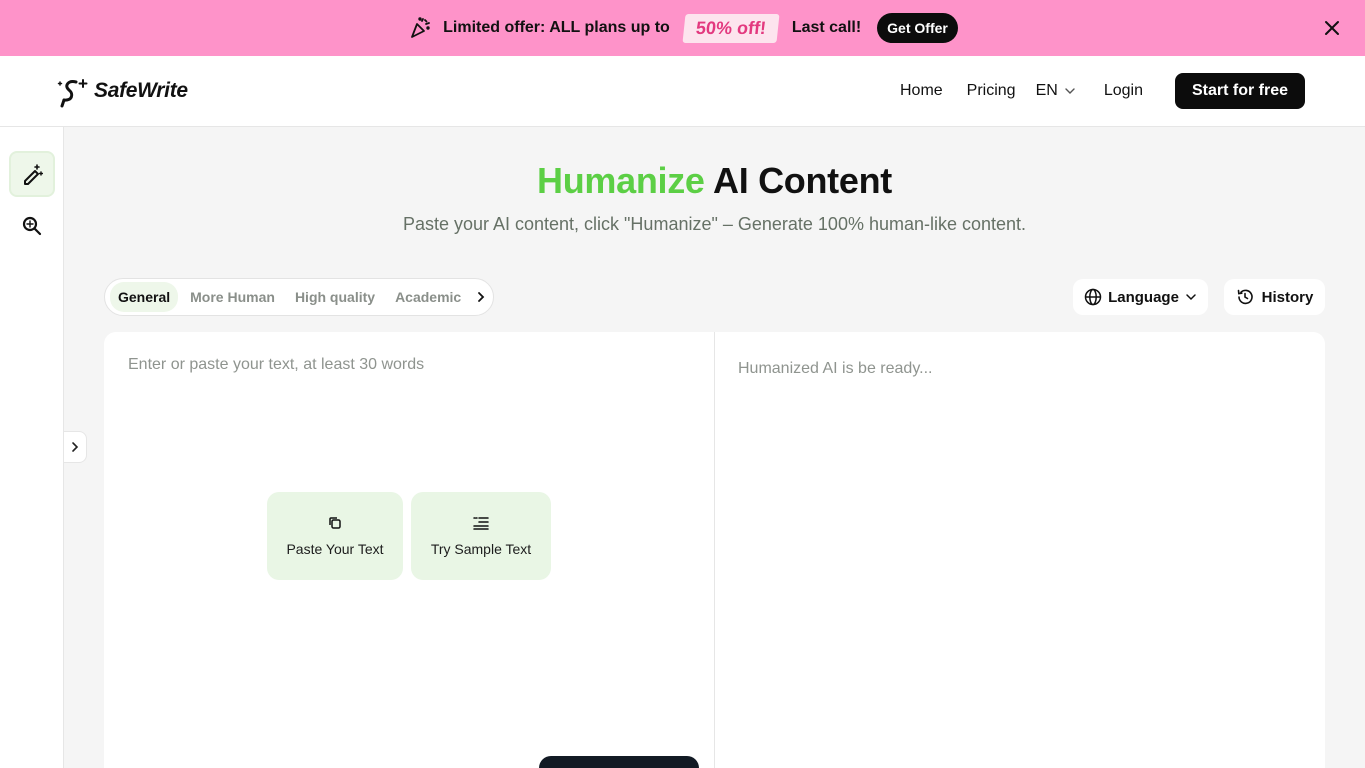 This screenshot has width=1365, height=768. Describe the element at coordinates (556, 27) in the screenshot. I see `promo-text: Limited offer: ALL plans up to` at that location.